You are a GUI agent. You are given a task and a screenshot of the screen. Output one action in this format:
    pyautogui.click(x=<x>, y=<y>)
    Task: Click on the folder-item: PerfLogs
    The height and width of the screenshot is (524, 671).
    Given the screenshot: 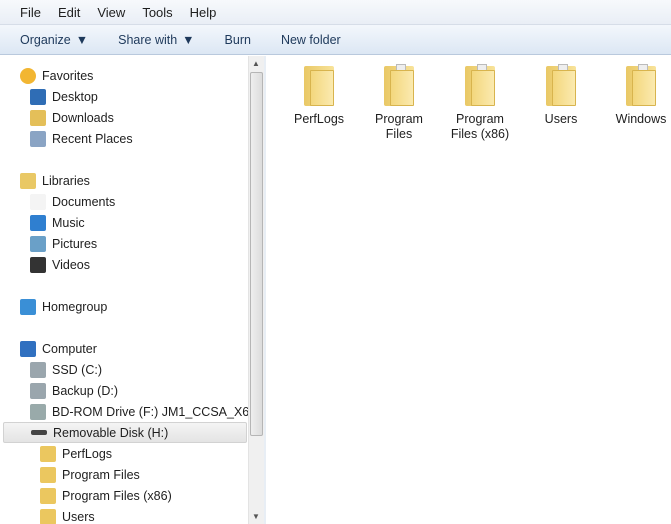 What is the action you would take?
    pyautogui.click(x=319, y=94)
    